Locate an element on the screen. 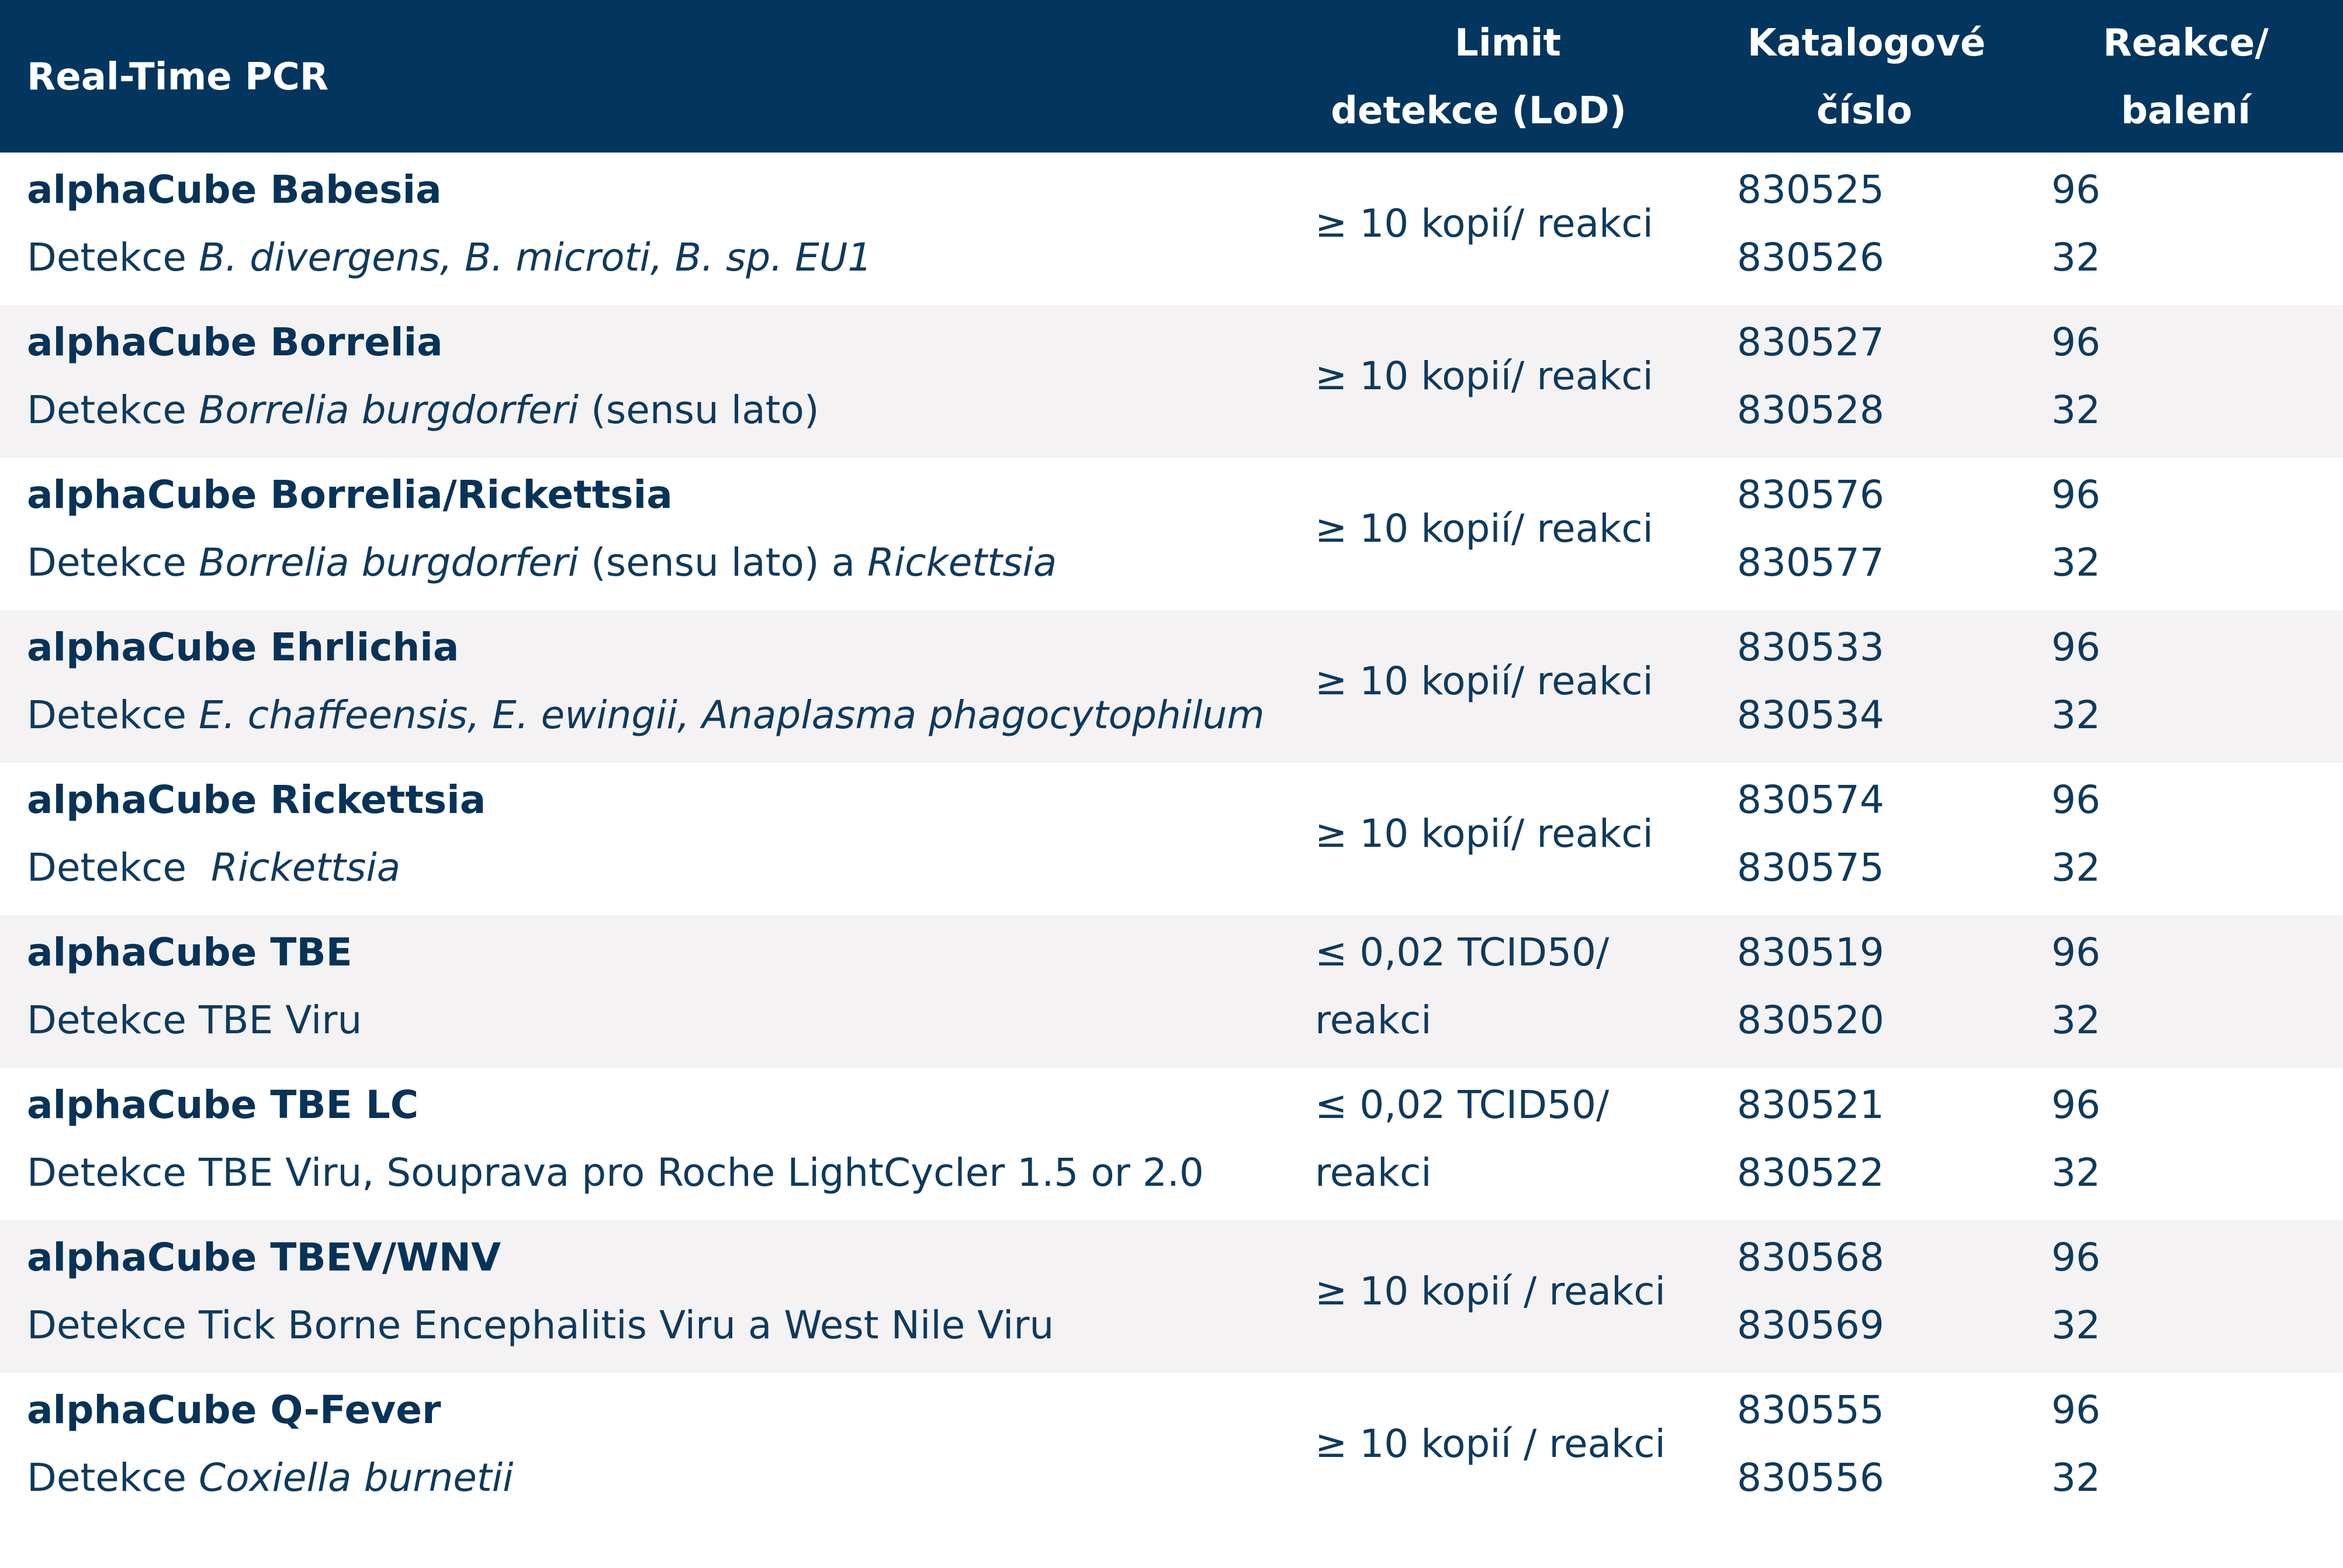 The width and height of the screenshot is (2343, 1568). header-pack: Reakce/ balení is located at coordinates (2185, 77).